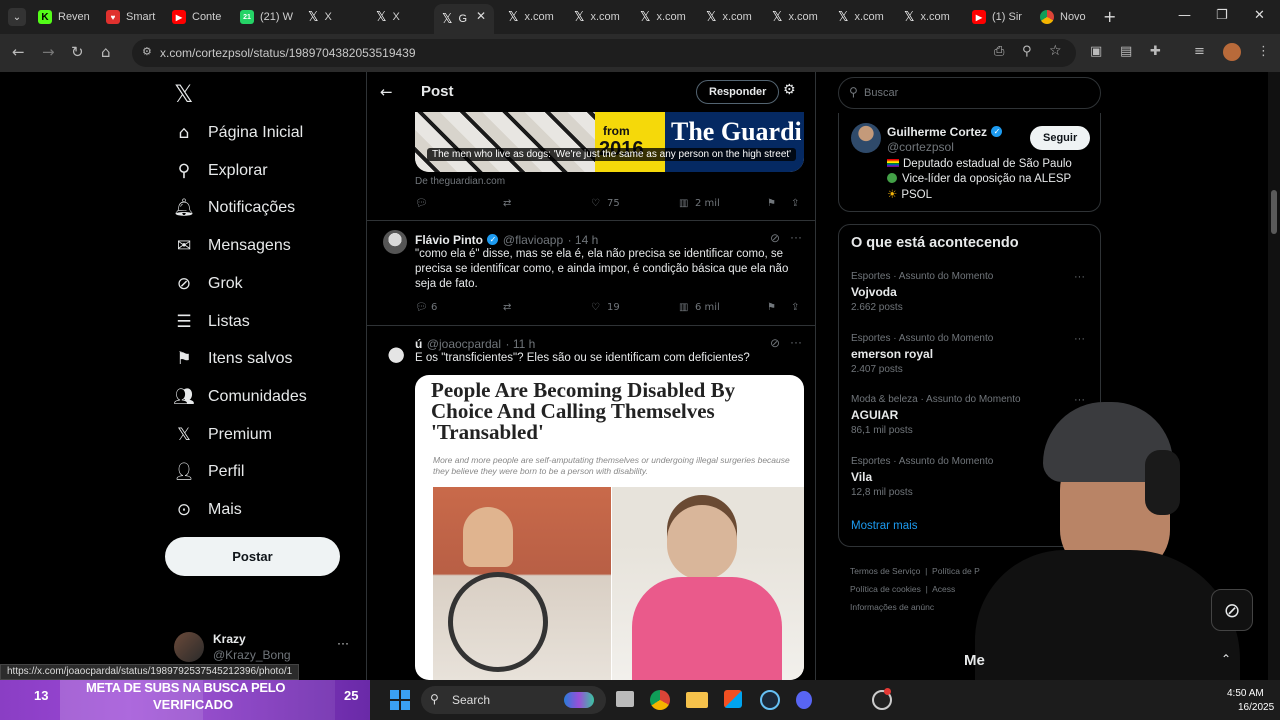  Describe the element at coordinates (199, 17) in the screenshot. I see `tab: ▶ Conte` at that location.